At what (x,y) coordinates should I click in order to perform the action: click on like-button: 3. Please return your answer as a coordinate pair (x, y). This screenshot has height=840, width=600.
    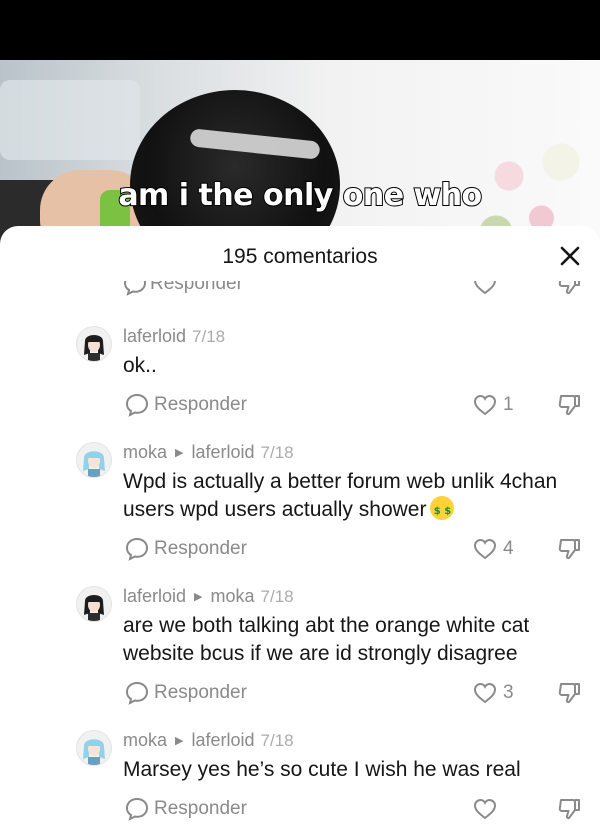
    Looking at the image, I should click on (493, 693).